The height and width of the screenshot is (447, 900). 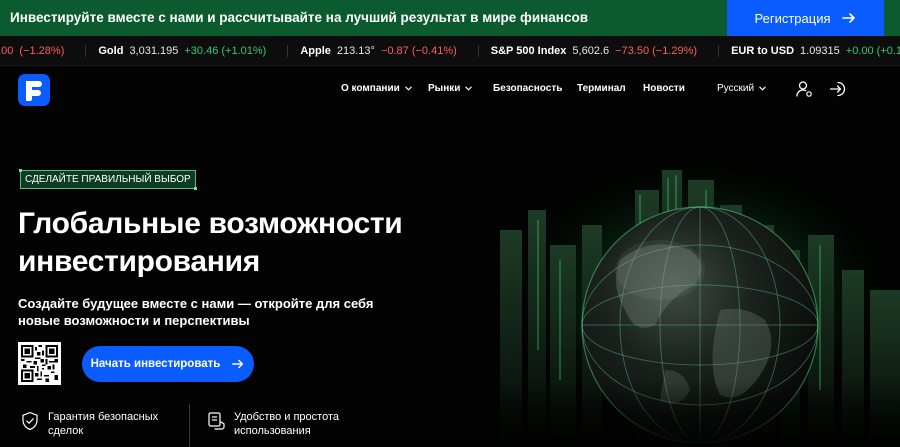 What do you see at coordinates (7, 51) in the screenshot?
I see `ticker-price: 8.00` at bounding box center [7, 51].